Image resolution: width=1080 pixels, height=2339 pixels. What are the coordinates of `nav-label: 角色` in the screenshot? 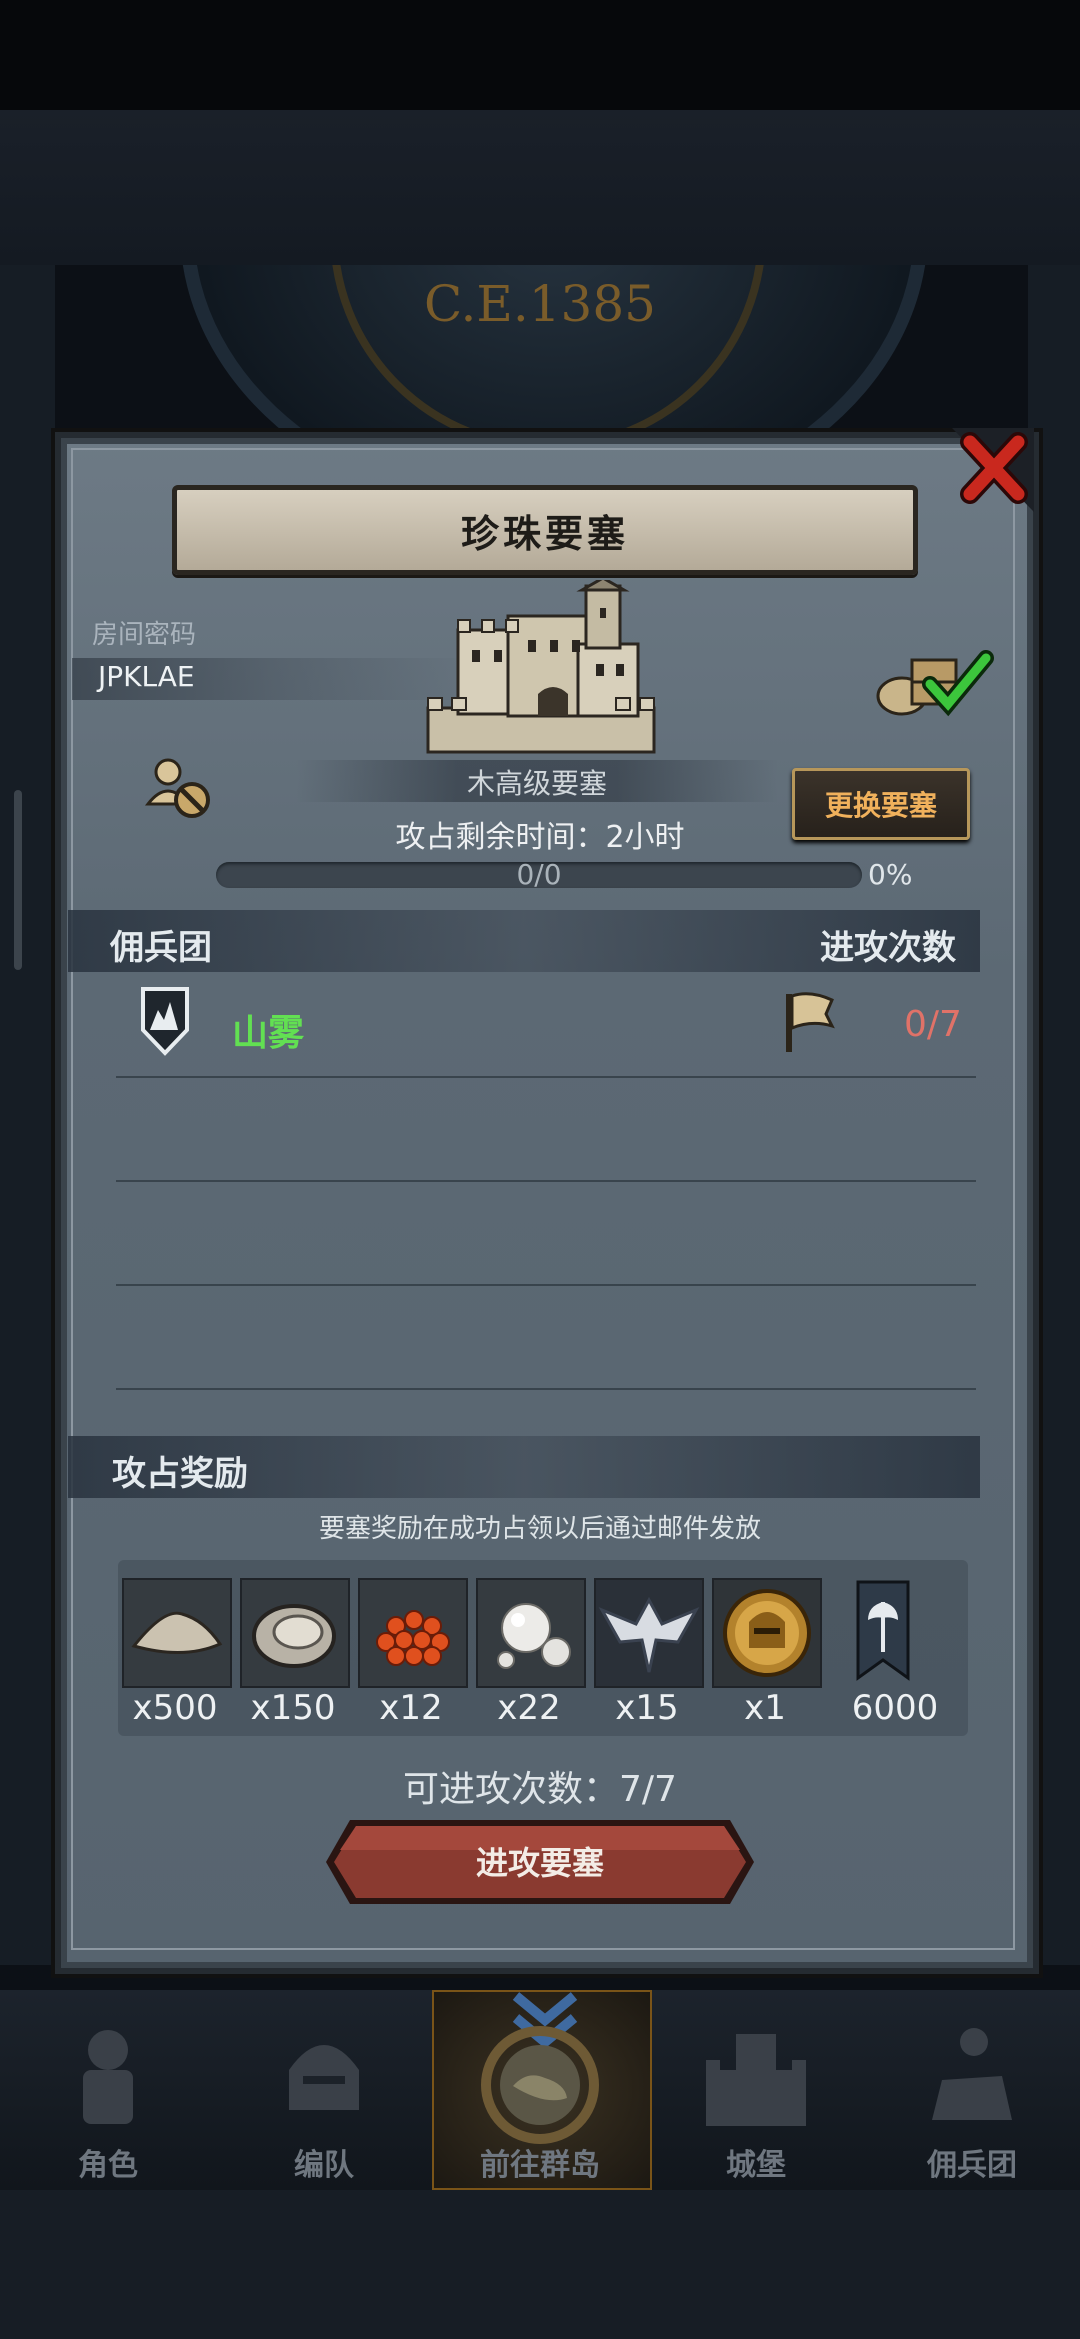 It's located at (108, 2165).